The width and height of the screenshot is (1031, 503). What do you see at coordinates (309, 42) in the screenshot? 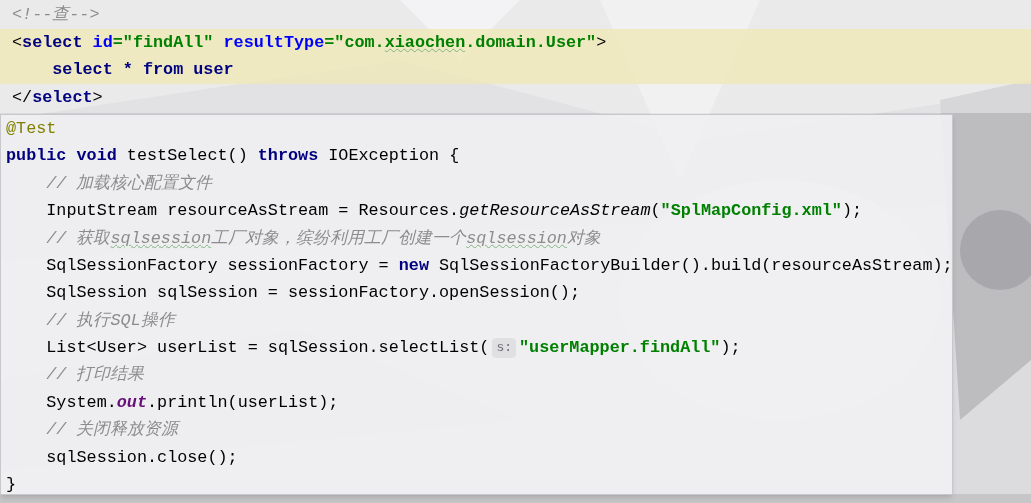
I see `code-text: <select id="findAll" resultType="com.xiaochen.domain.User">` at bounding box center [309, 42].